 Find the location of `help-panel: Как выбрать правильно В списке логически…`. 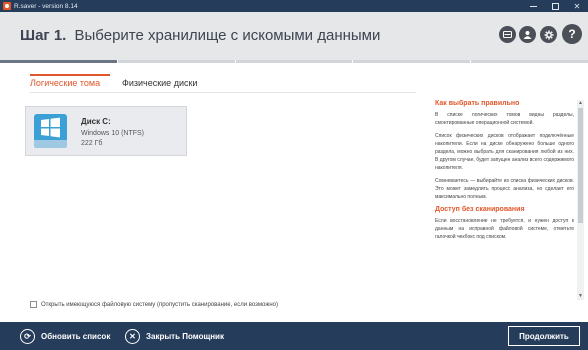

help-panel: Как выбрать правильно В списке логически… is located at coordinates (504, 200).